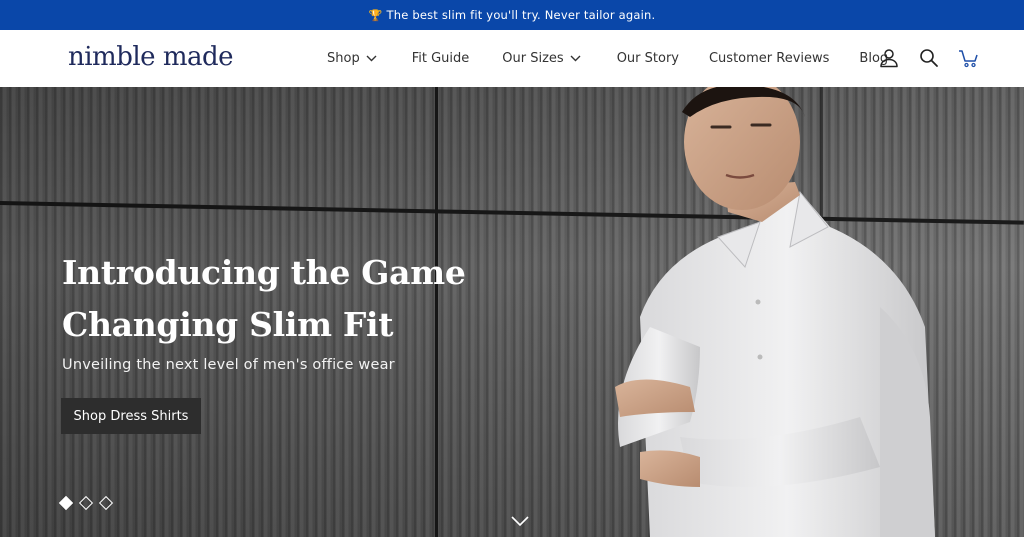  Describe the element at coordinates (375, 15) in the screenshot. I see `trophy-icon: 🏆` at that location.